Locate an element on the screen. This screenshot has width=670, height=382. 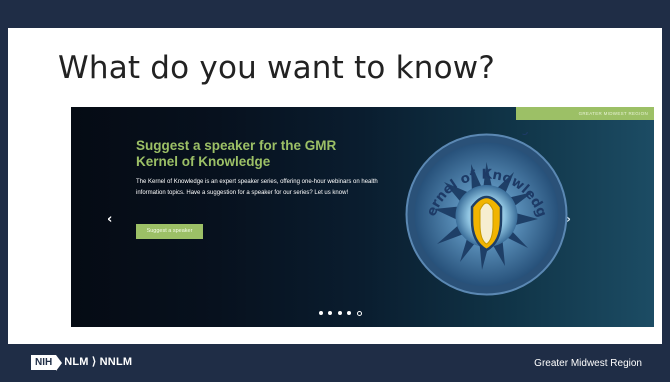
badge-arc-text: Kernel of Knowledge is located at coordinates (470, 134).